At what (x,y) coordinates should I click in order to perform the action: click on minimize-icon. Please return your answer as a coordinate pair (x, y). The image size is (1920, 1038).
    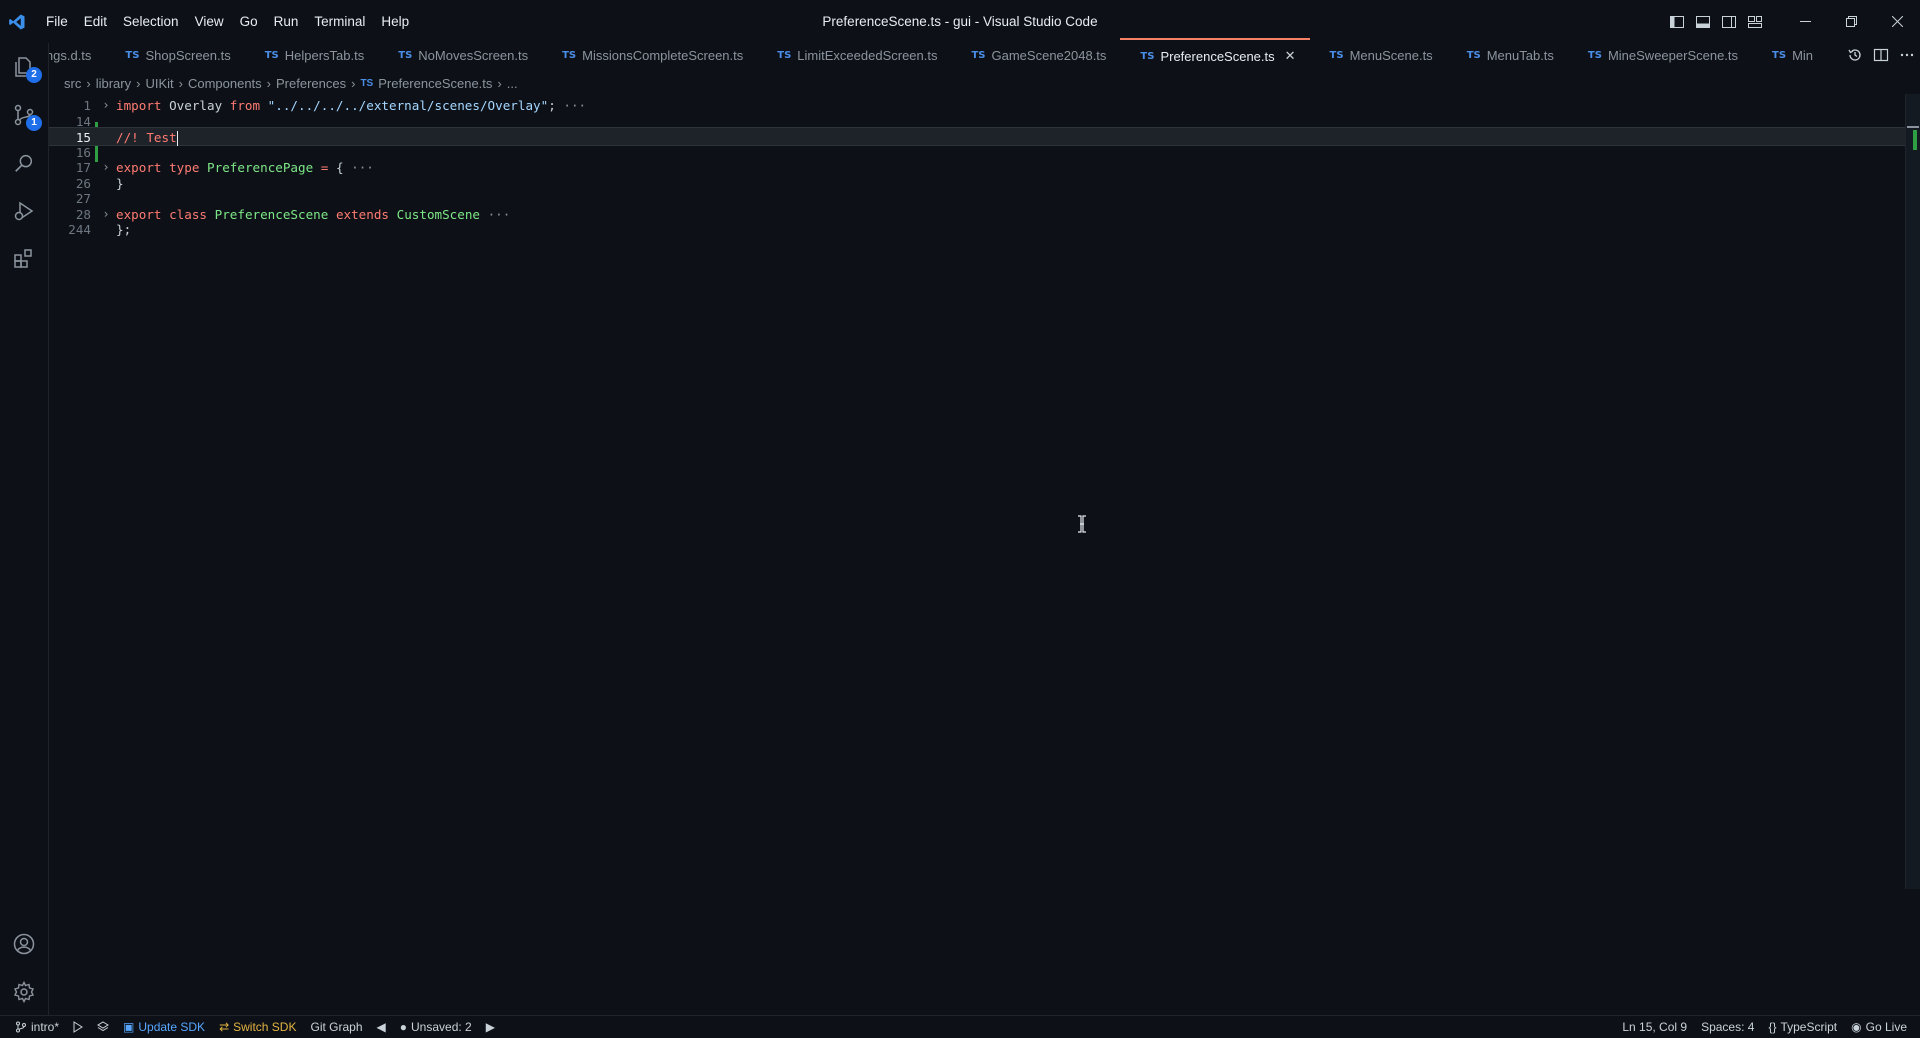
    Looking at the image, I should click on (1805, 21).